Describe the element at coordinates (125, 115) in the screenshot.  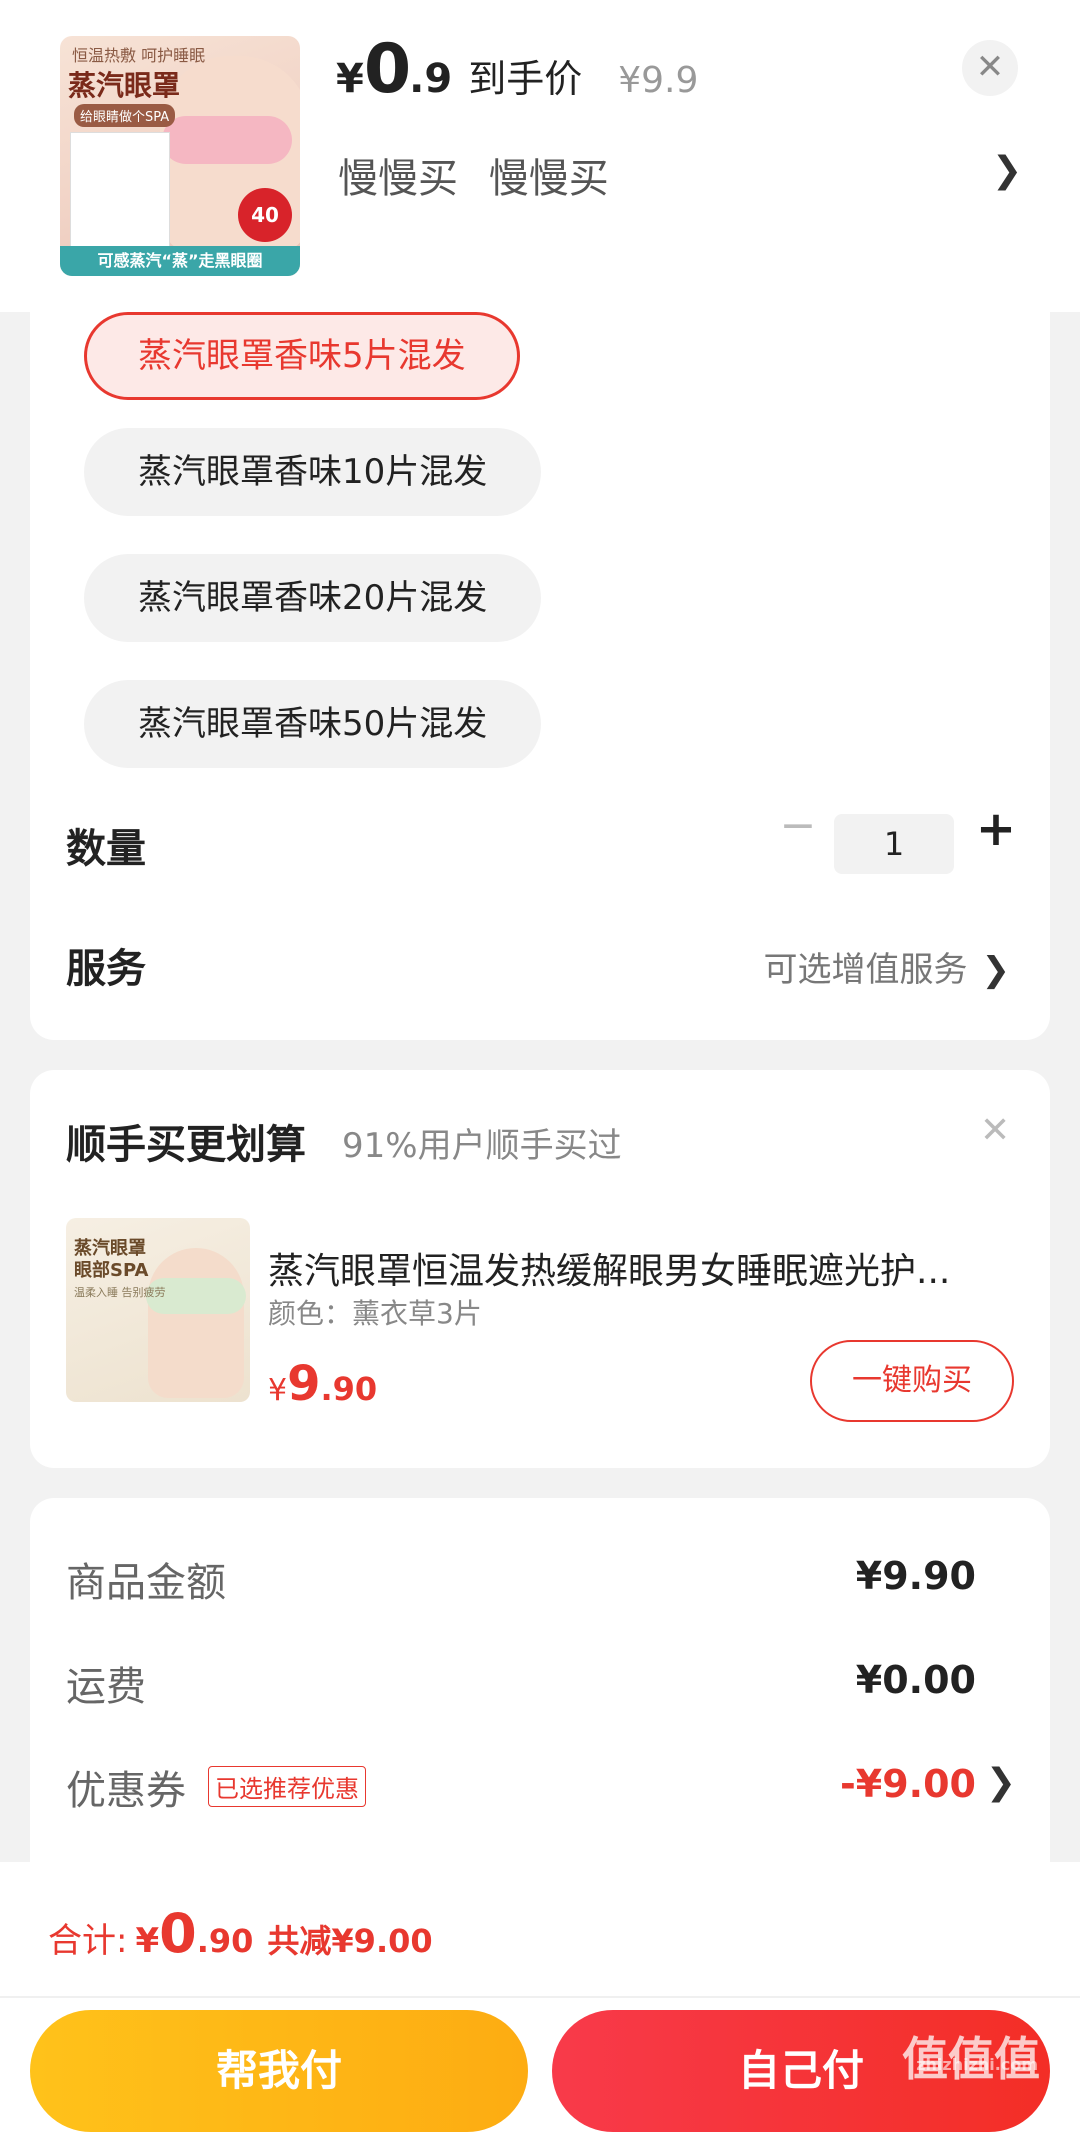
I see `thumb-subtitle: 给眼睛做个SPA` at that location.